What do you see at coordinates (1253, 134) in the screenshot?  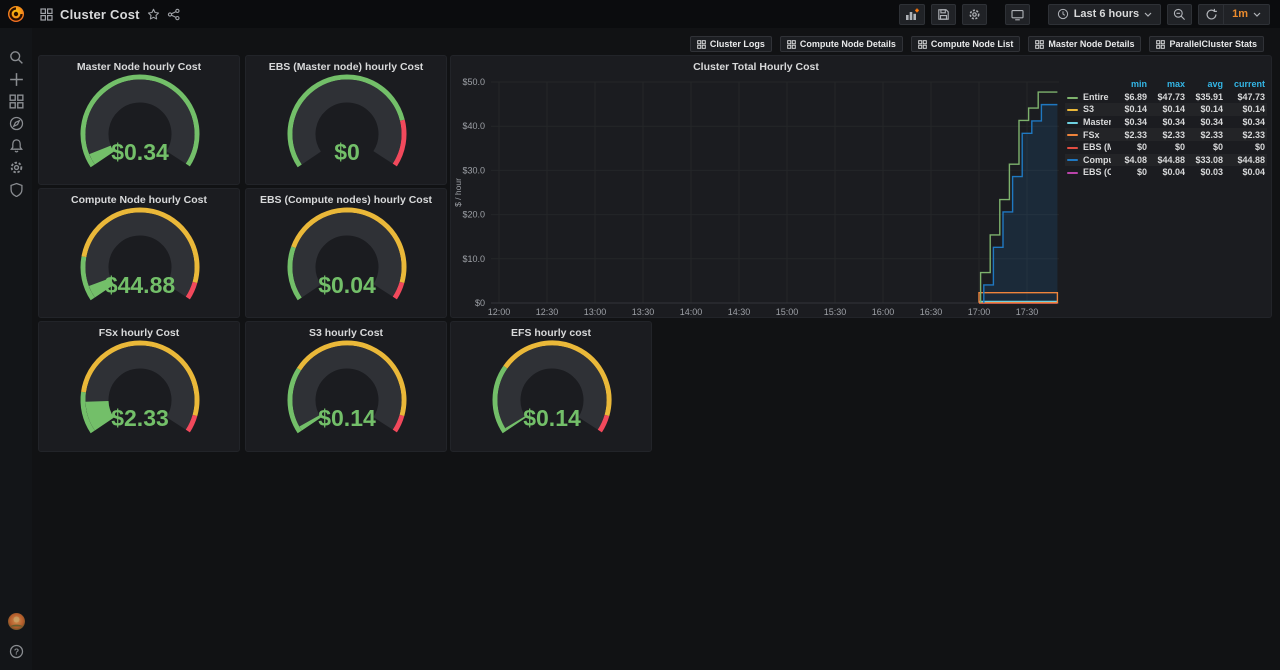 I see `legend-stat-current: $2.33` at bounding box center [1253, 134].